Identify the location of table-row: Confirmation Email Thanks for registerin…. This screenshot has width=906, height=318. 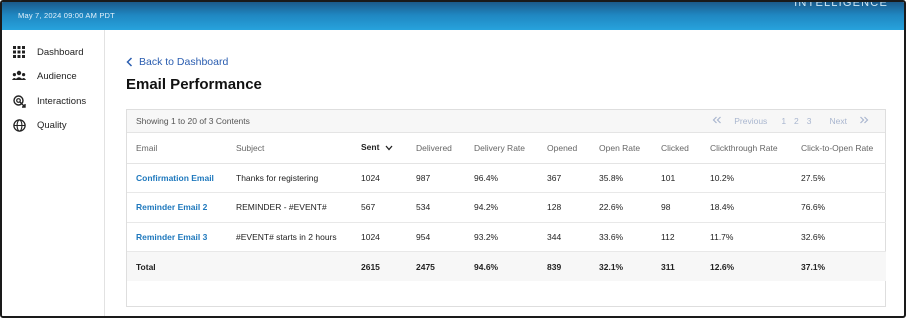
(506, 178).